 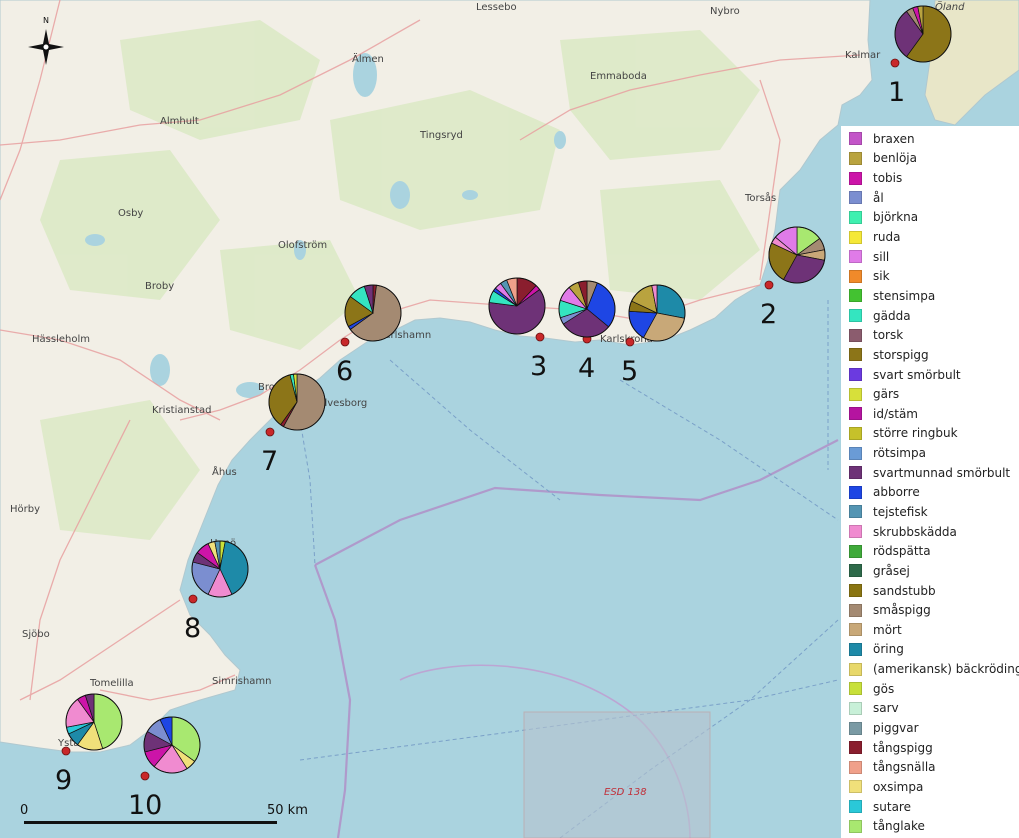 What do you see at coordinates (878, 197) in the screenshot?
I see `legend-label: ål` at bounding box center [878, 197].